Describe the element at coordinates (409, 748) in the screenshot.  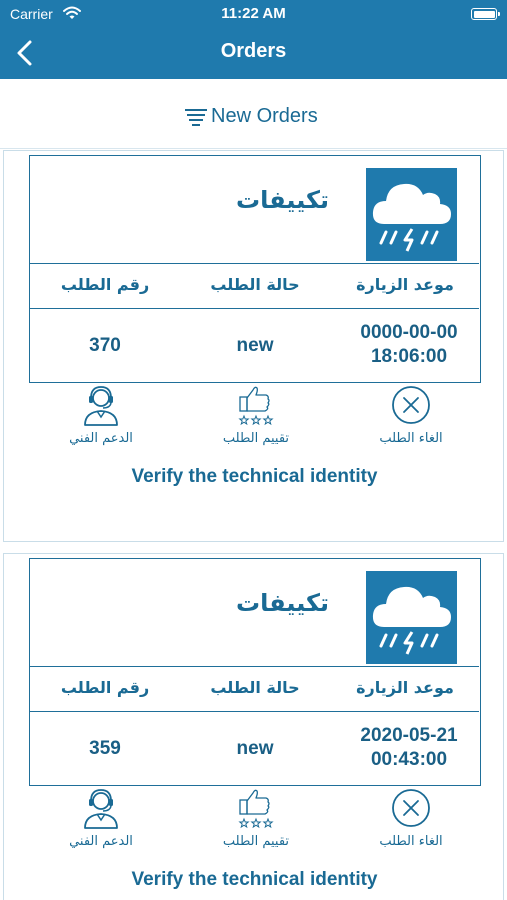
I see `visit-date-value: 2020-05-21 00:43:00` at that location.